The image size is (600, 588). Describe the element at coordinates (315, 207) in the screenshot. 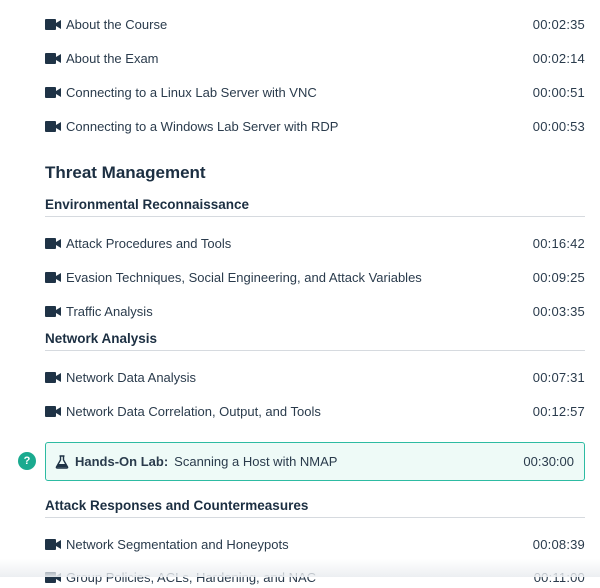

I see `subsection-title-recon: Environmental Reconnaissance` at that location.